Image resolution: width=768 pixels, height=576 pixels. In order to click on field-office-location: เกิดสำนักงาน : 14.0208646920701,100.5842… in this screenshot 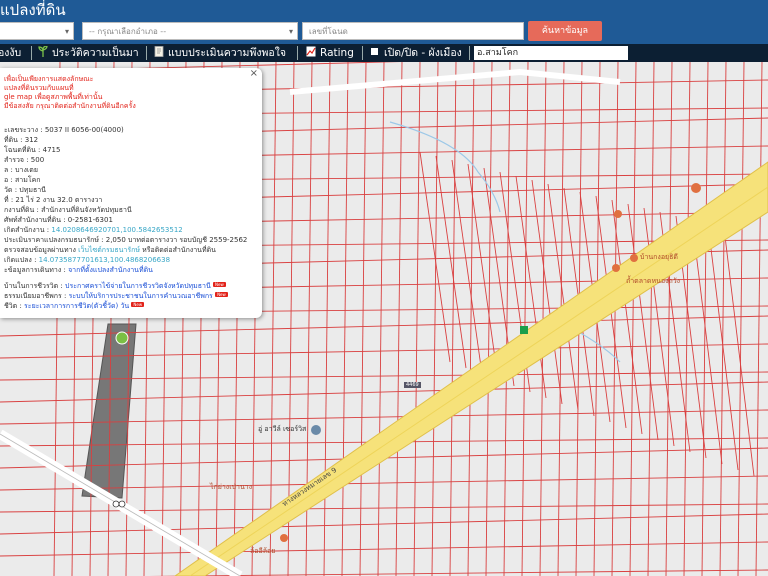, I will do `click(93, 230)`.